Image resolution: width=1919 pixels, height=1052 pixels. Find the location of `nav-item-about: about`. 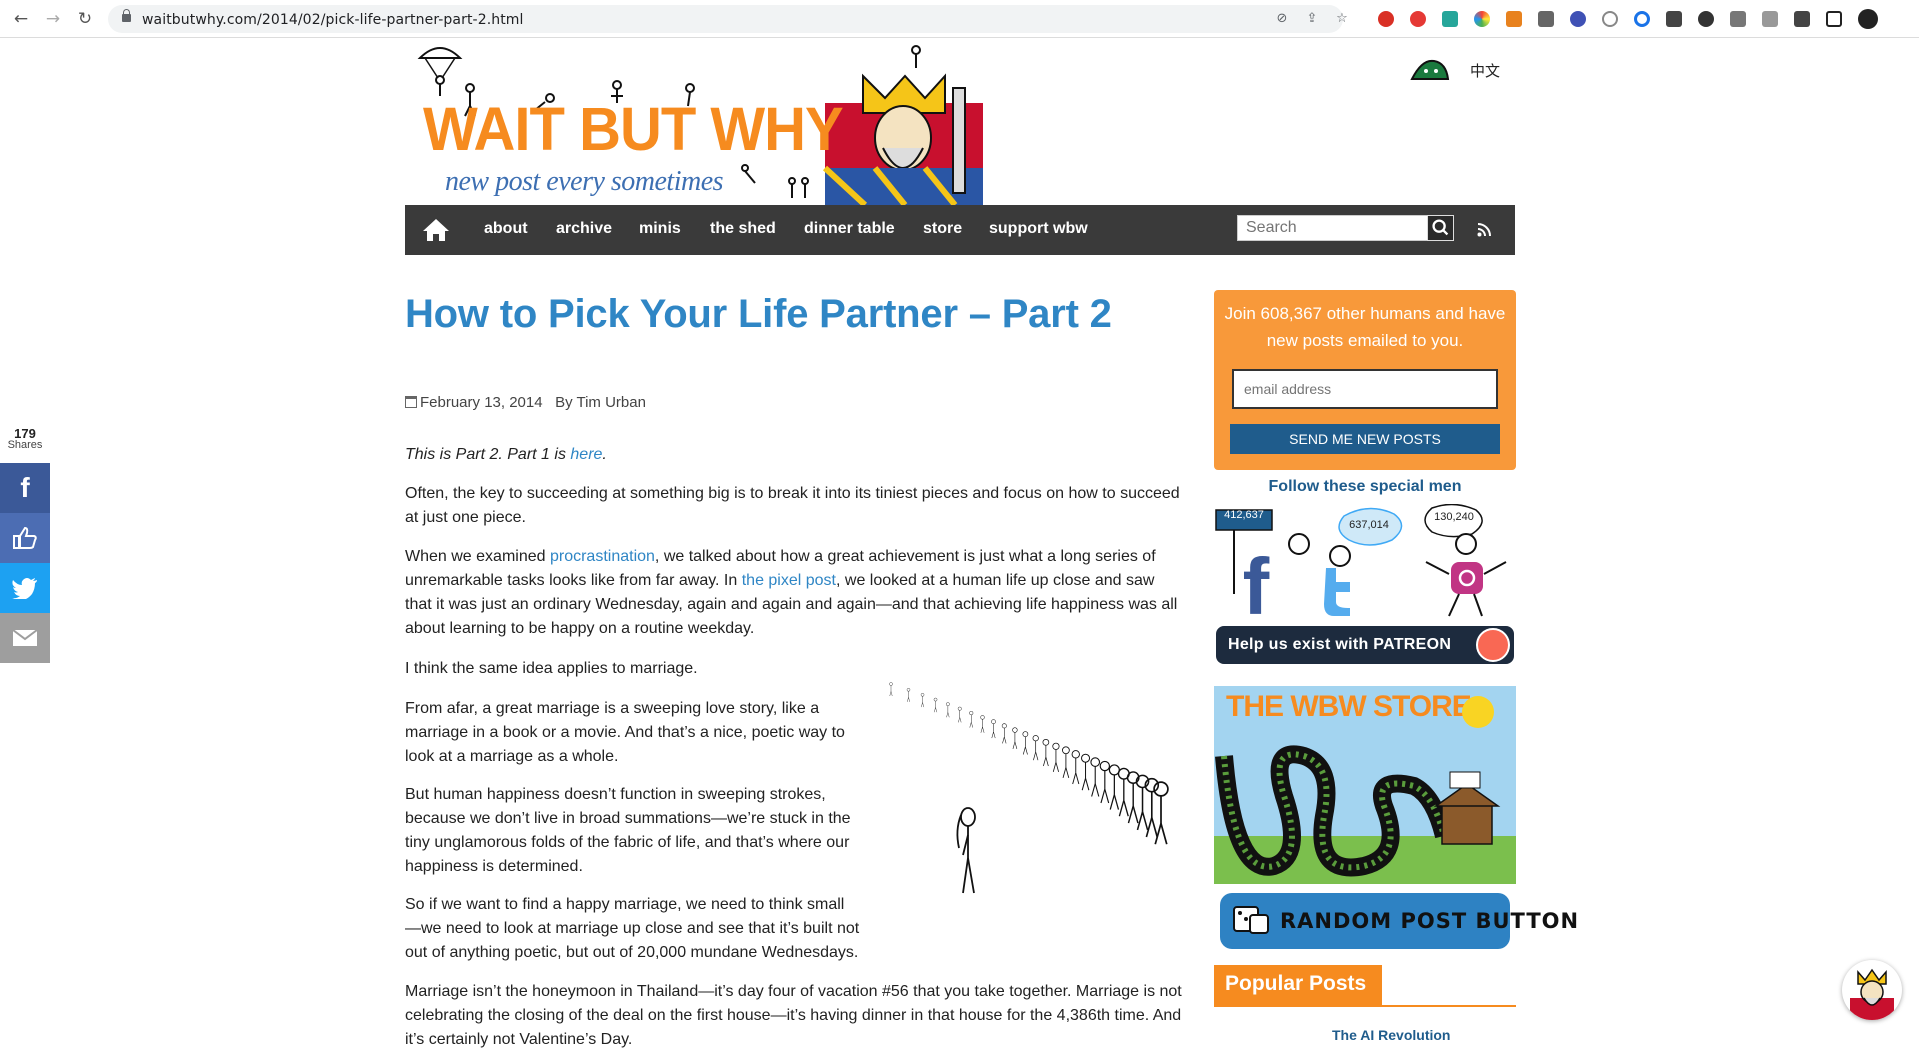

nav-item-about: about is located at coordinates (506, 229).